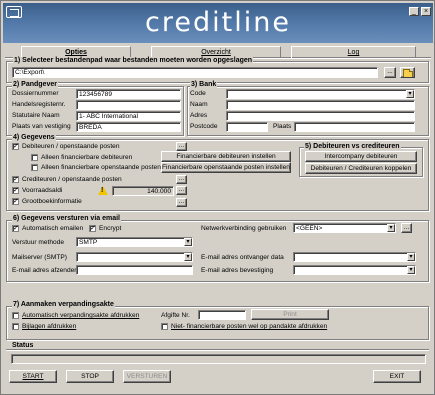 The image size is (435, 395). Describe the element at coordinates (38, 242) in the screenshot. I see `verstuur-methode-label: Verstuur methode` at that location.